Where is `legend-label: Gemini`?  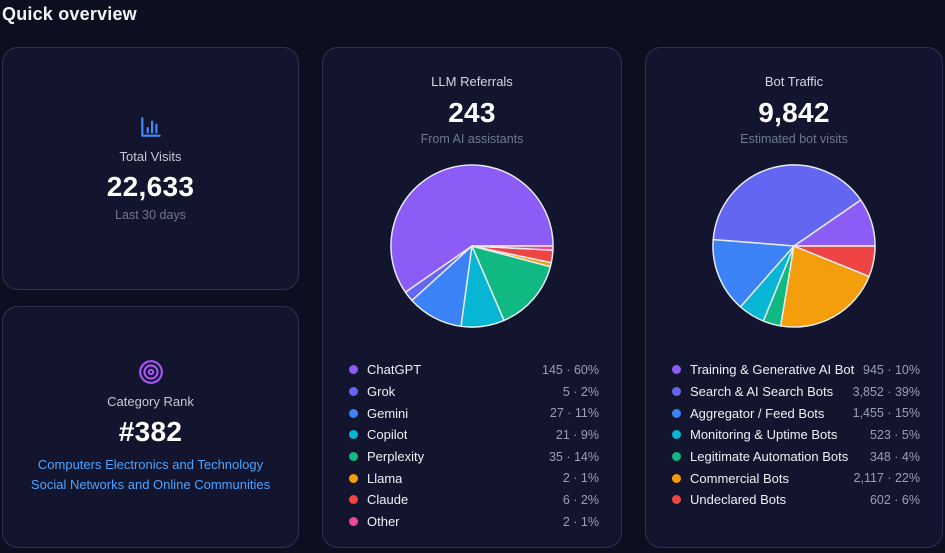 legend-label: Gemini is located at coordinates (388, 413).